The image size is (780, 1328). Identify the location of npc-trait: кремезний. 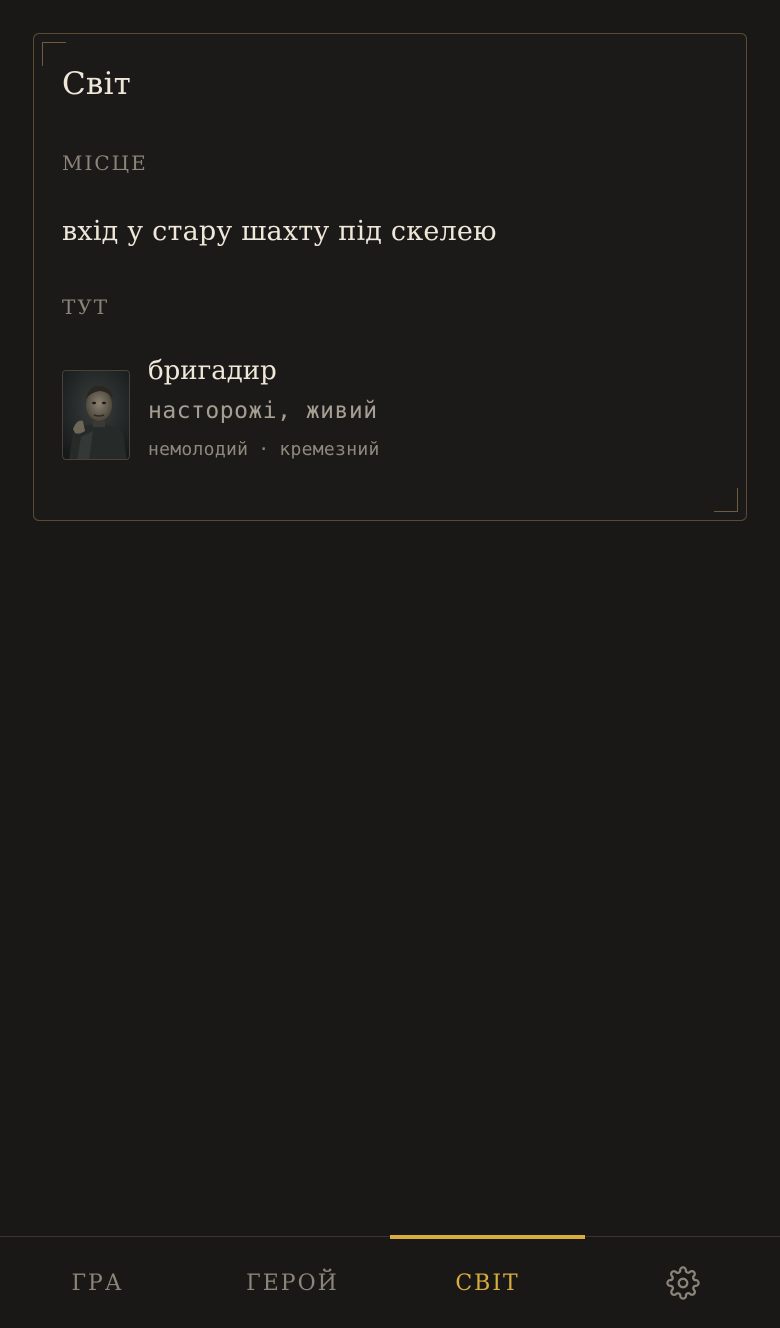
(329, 449).